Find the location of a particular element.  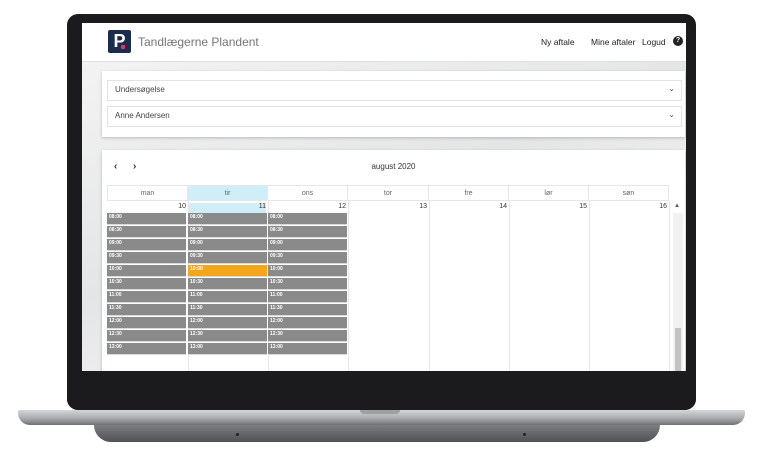

day-header-wed: ons is located at coordinates (308, 193).